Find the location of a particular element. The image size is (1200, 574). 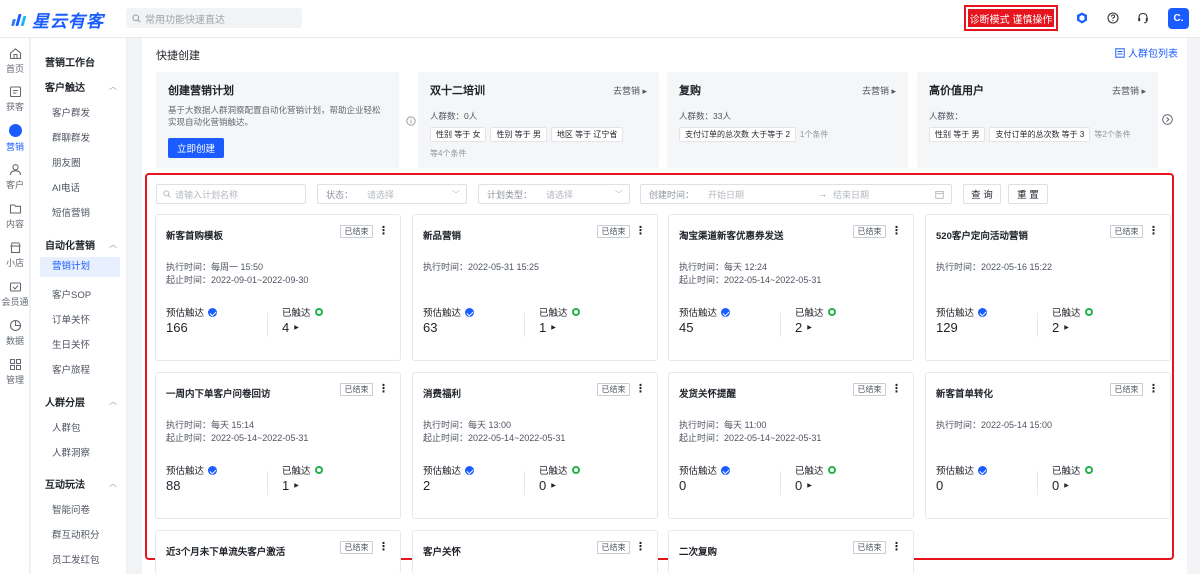

user-avatar: C. is located at coordinates (1178, 18).